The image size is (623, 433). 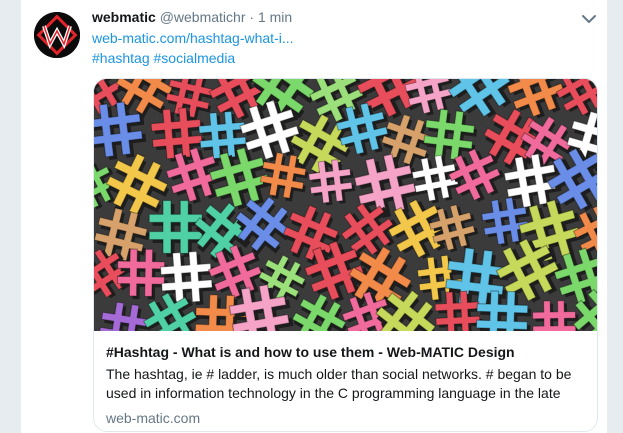 I want to click on avatar, so click(x=57, y=35).